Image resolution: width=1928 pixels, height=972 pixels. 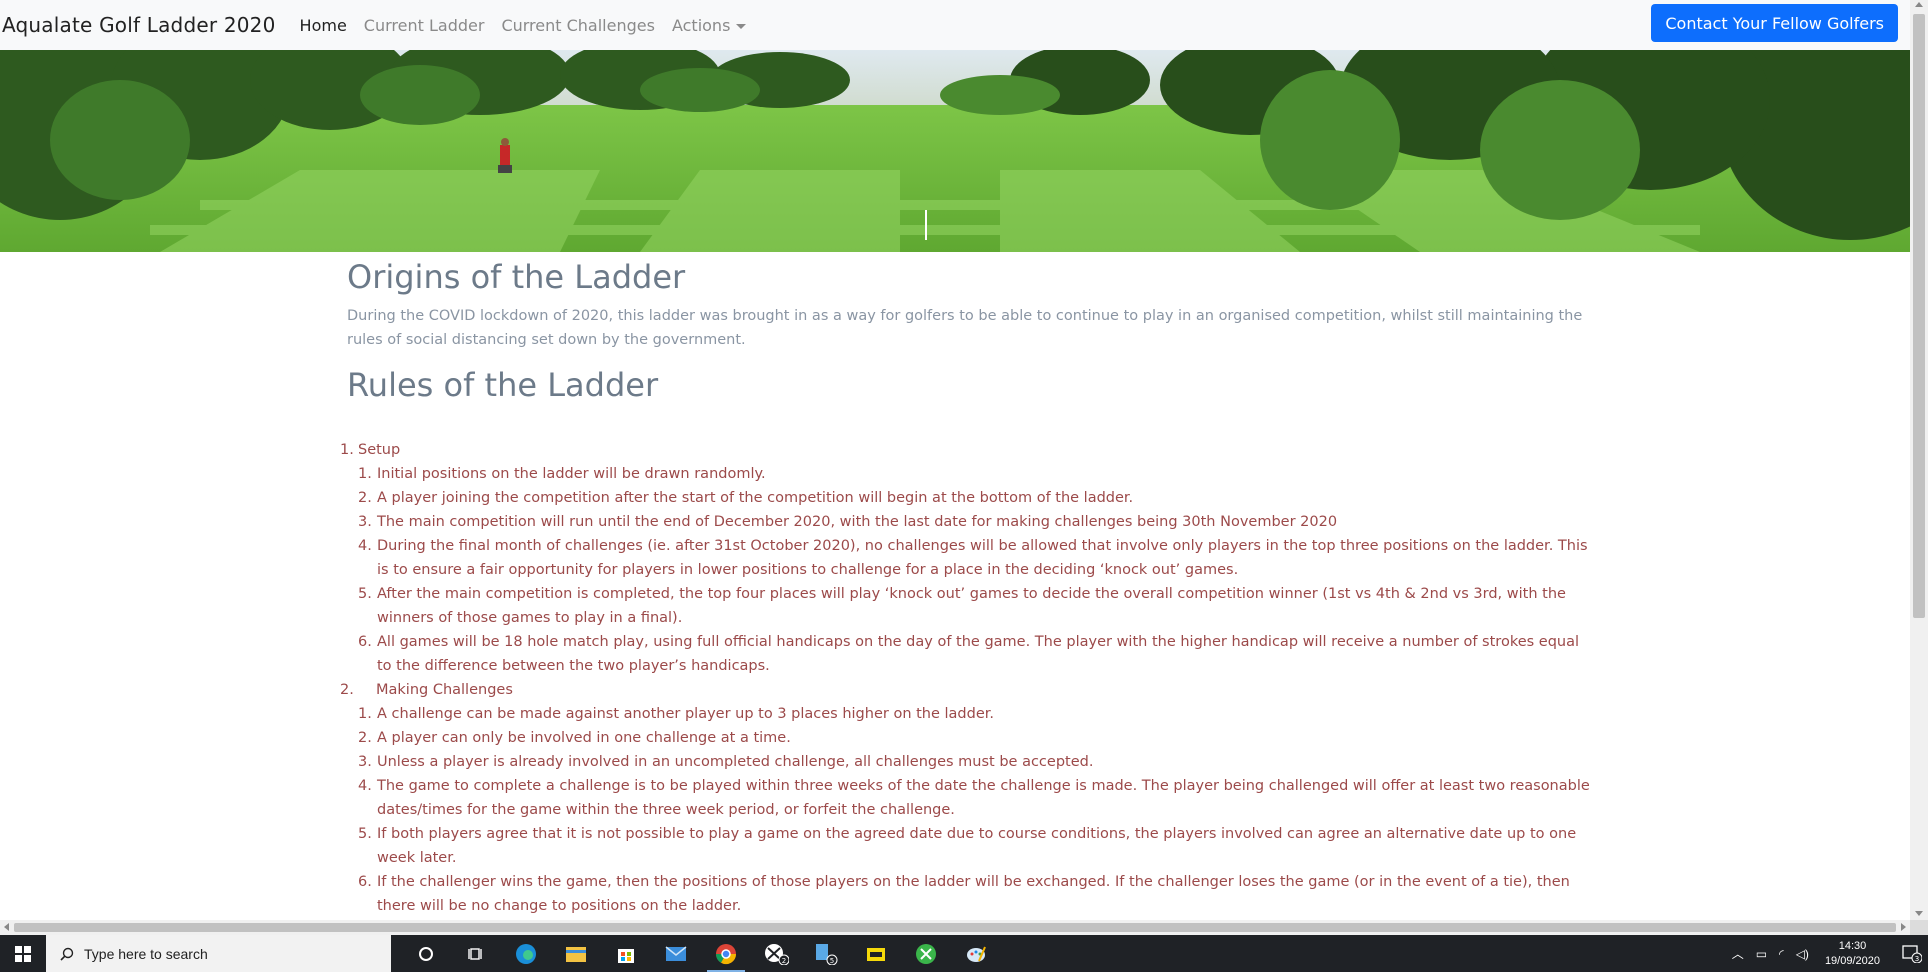 What do you see at coordinates (323, 25) in the screenshot?
I see `nav-home: Home` at bounding box center [323, 25].